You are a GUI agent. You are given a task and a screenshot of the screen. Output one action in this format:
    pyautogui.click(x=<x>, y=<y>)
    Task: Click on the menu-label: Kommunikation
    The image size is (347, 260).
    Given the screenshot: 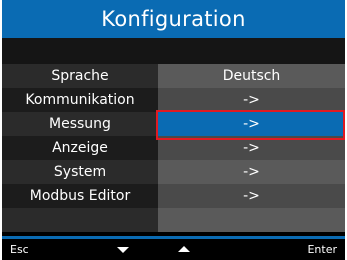 What is the action you would take?
    pyautogui.click(x=80, y=100)
    